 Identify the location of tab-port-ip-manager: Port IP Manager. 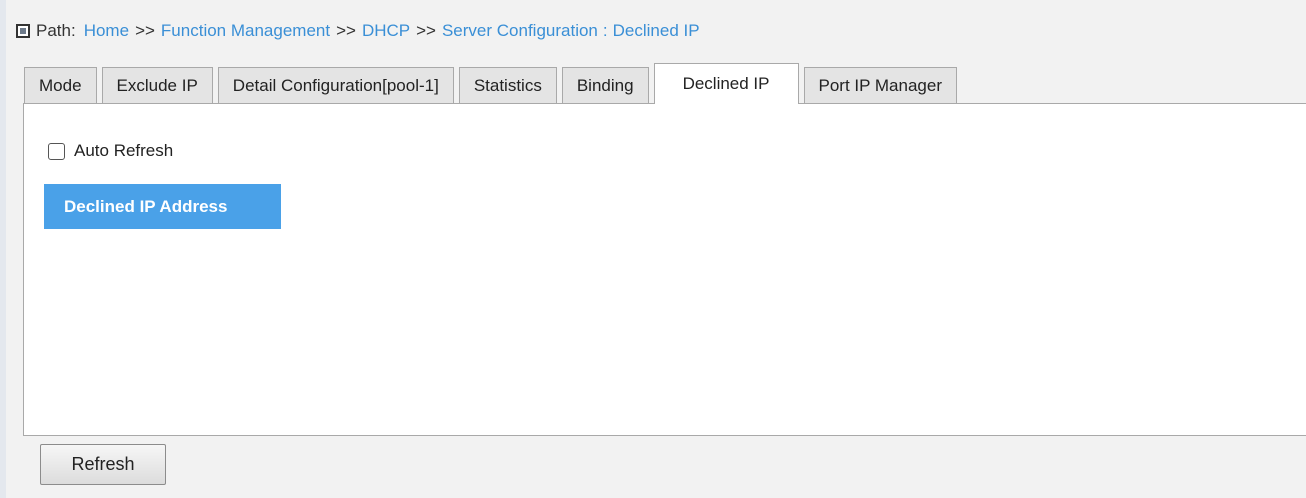
(880, 85).